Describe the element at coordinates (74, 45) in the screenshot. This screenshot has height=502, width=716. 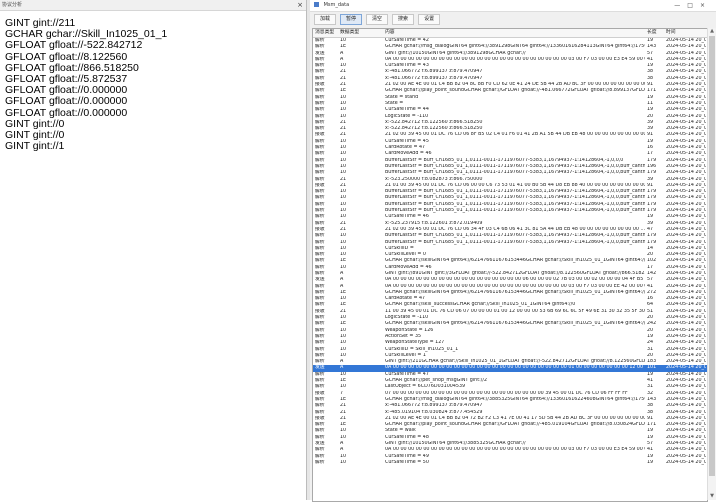
I see `analysis-line: GFLOAT gfloat://-522.842712` at that location.